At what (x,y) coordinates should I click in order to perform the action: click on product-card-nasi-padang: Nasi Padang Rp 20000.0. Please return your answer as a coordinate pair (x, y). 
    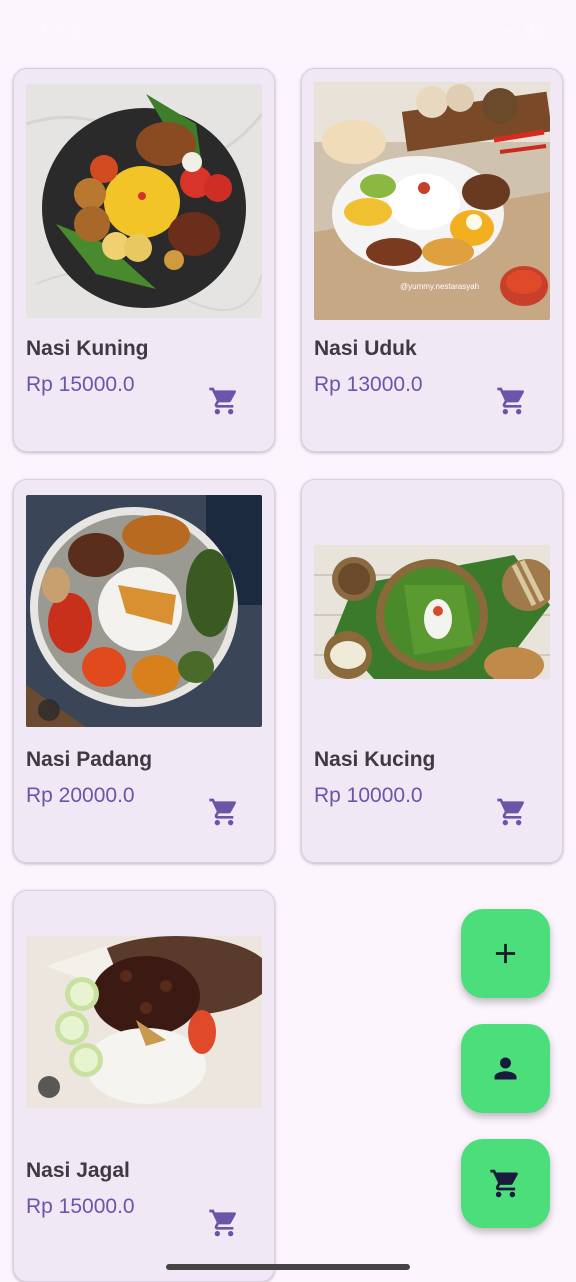
    Looking at the image, I should click on (144, 671).